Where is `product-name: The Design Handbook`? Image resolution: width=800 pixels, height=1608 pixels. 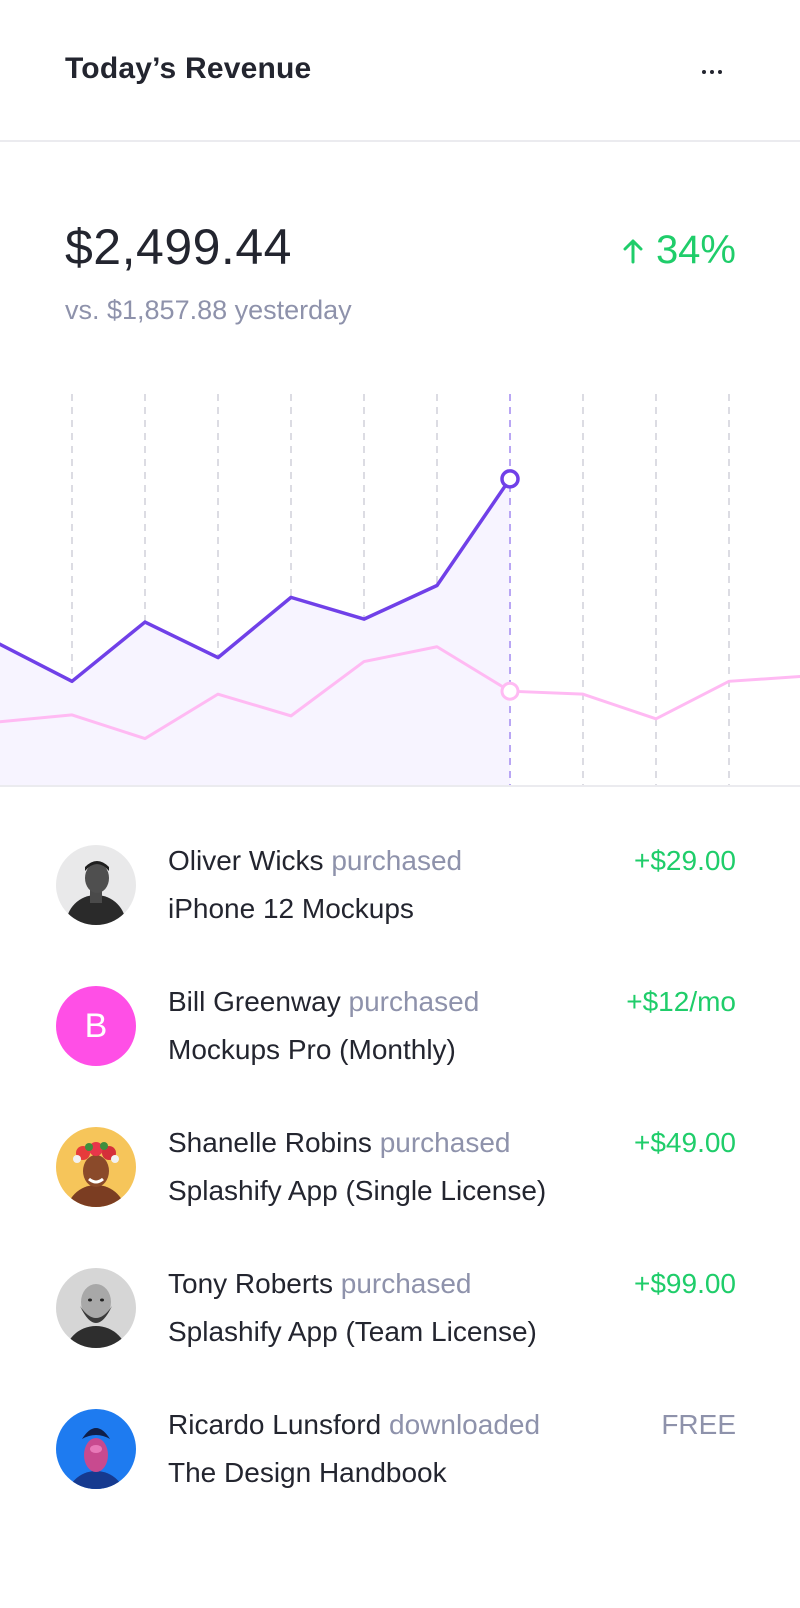
product-name: The Design Handbook is located at coordinates (307, 1472).